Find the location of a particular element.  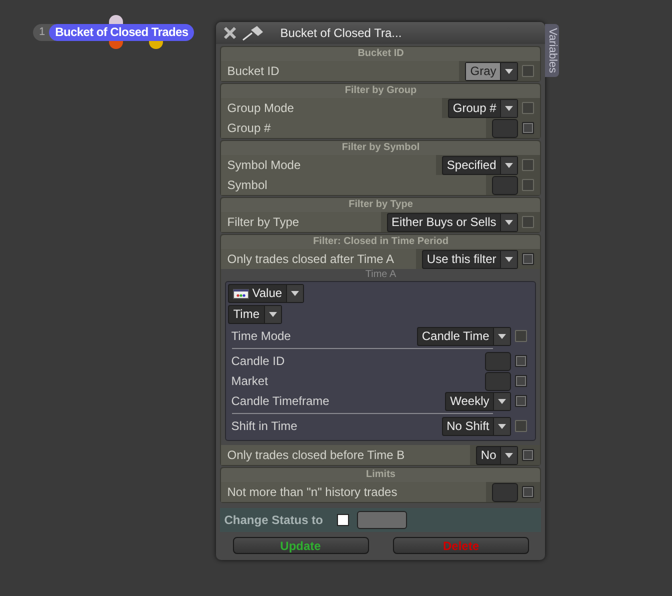

field-label: Time Mode is located at coordinates (261, 336).